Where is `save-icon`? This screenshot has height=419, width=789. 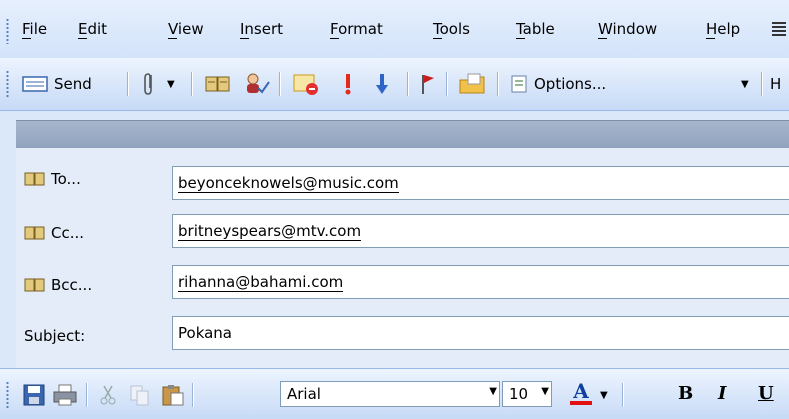
save-icon is located at coordinates (34, 395).